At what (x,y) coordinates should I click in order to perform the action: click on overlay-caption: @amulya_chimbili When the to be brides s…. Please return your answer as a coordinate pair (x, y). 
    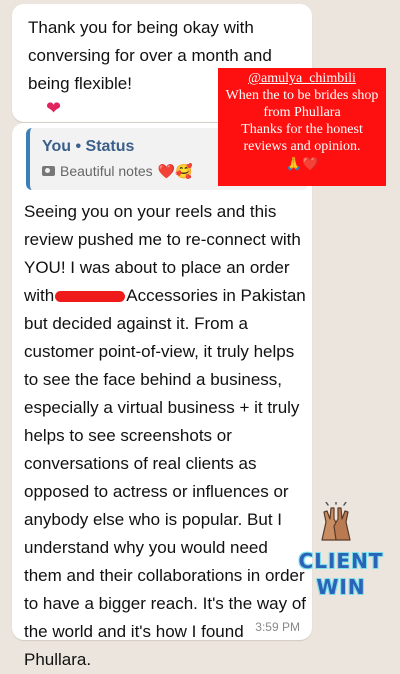
    Looking at the image, I should click on (302, 127).